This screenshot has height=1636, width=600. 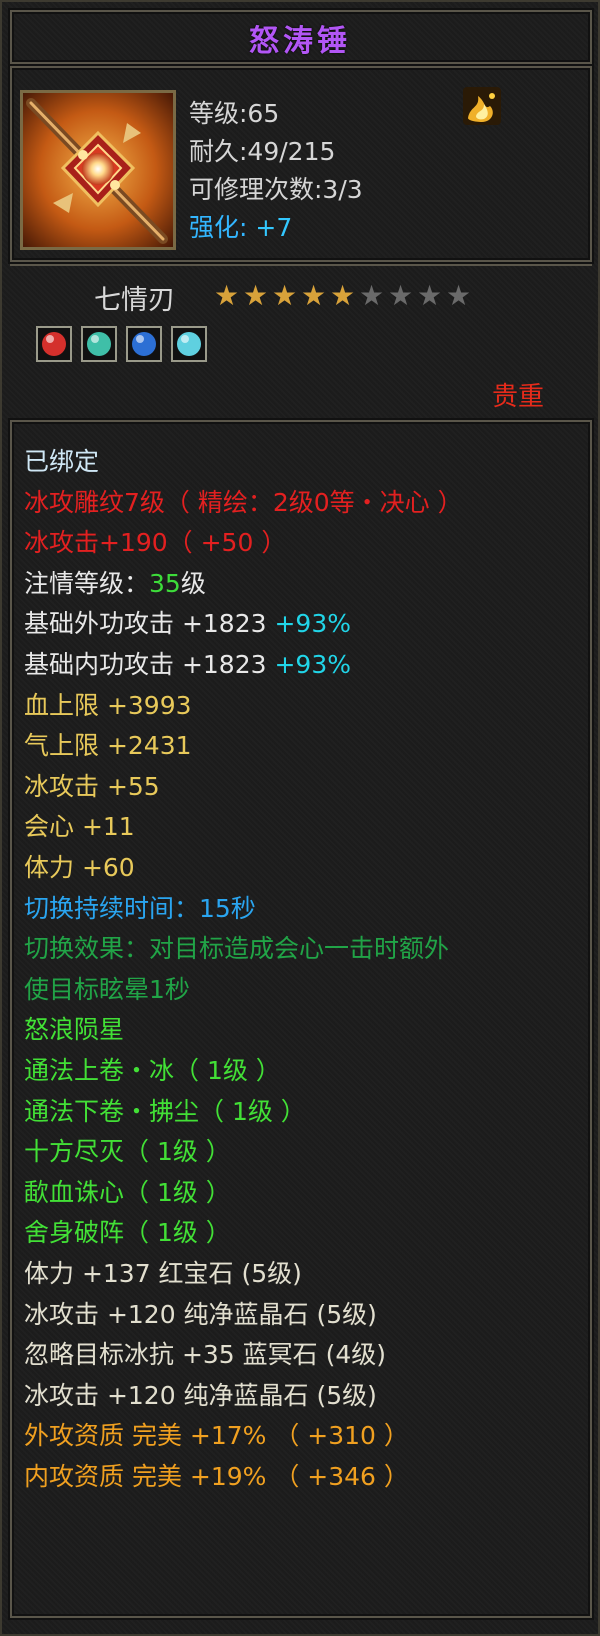 What do you see at coordinates (218, 227) in the screenshot?
I see `enhance-label: 强化:` at bounding box center [218, 227].